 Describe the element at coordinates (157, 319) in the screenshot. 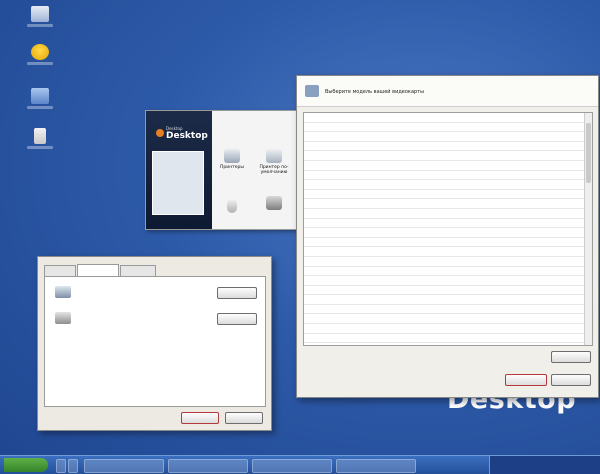

I see `video-adapter-row` at that location.